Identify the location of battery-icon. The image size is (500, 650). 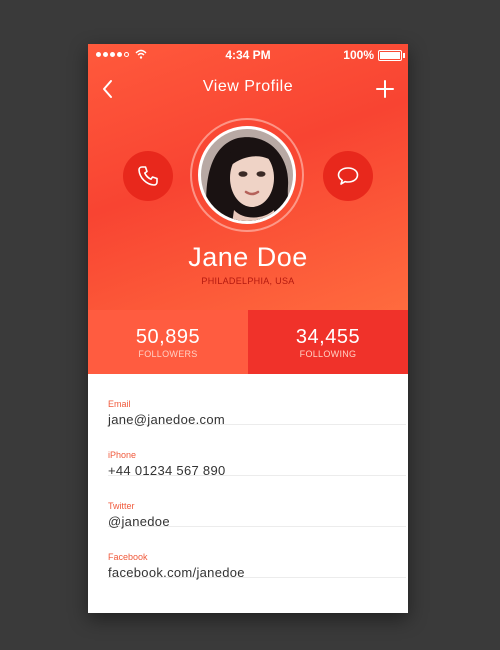
(391, 55).